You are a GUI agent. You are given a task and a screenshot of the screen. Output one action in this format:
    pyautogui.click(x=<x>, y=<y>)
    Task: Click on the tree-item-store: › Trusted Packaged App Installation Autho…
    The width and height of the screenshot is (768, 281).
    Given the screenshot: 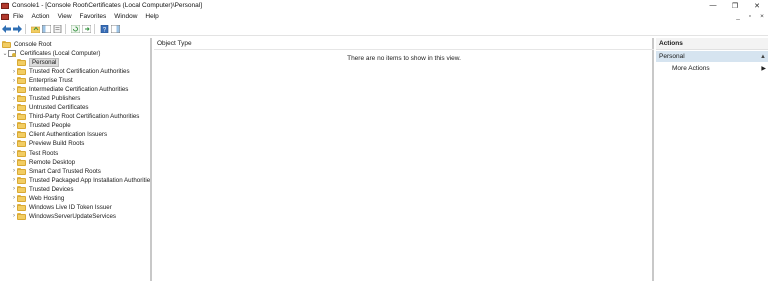 What is the action you would take?
    pyautogui.click(x=81, y=180)
    